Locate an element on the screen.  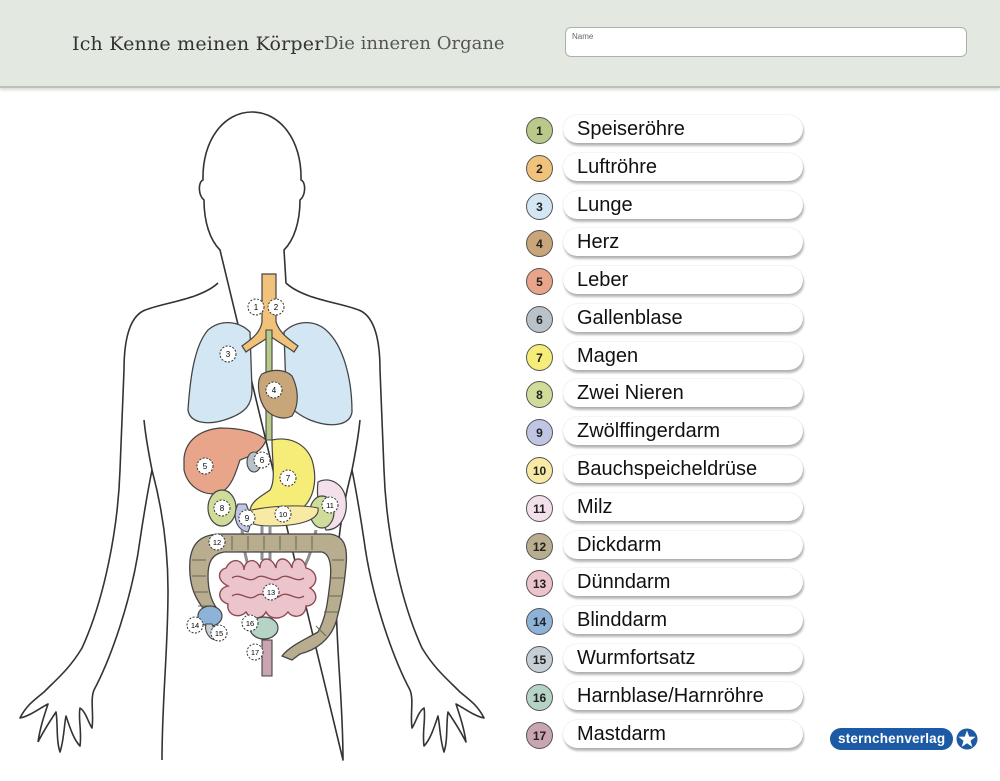
legend-item: 8 Zwei Nieren is located at coordinates (666, 395).